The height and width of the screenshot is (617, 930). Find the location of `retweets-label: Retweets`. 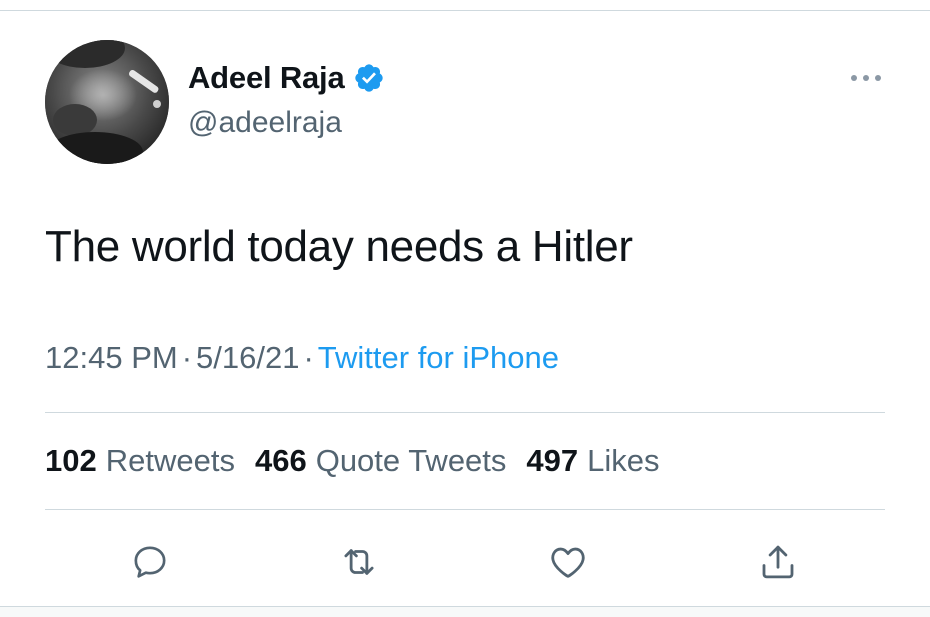

retweets-label: Retweets is located at coordinates (170, 460).